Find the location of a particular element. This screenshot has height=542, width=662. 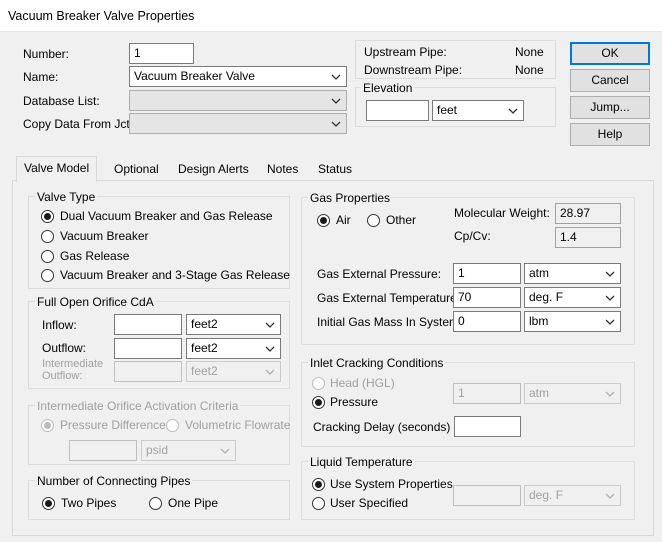

one-pipe-radio is located at coordinates (155, 503).